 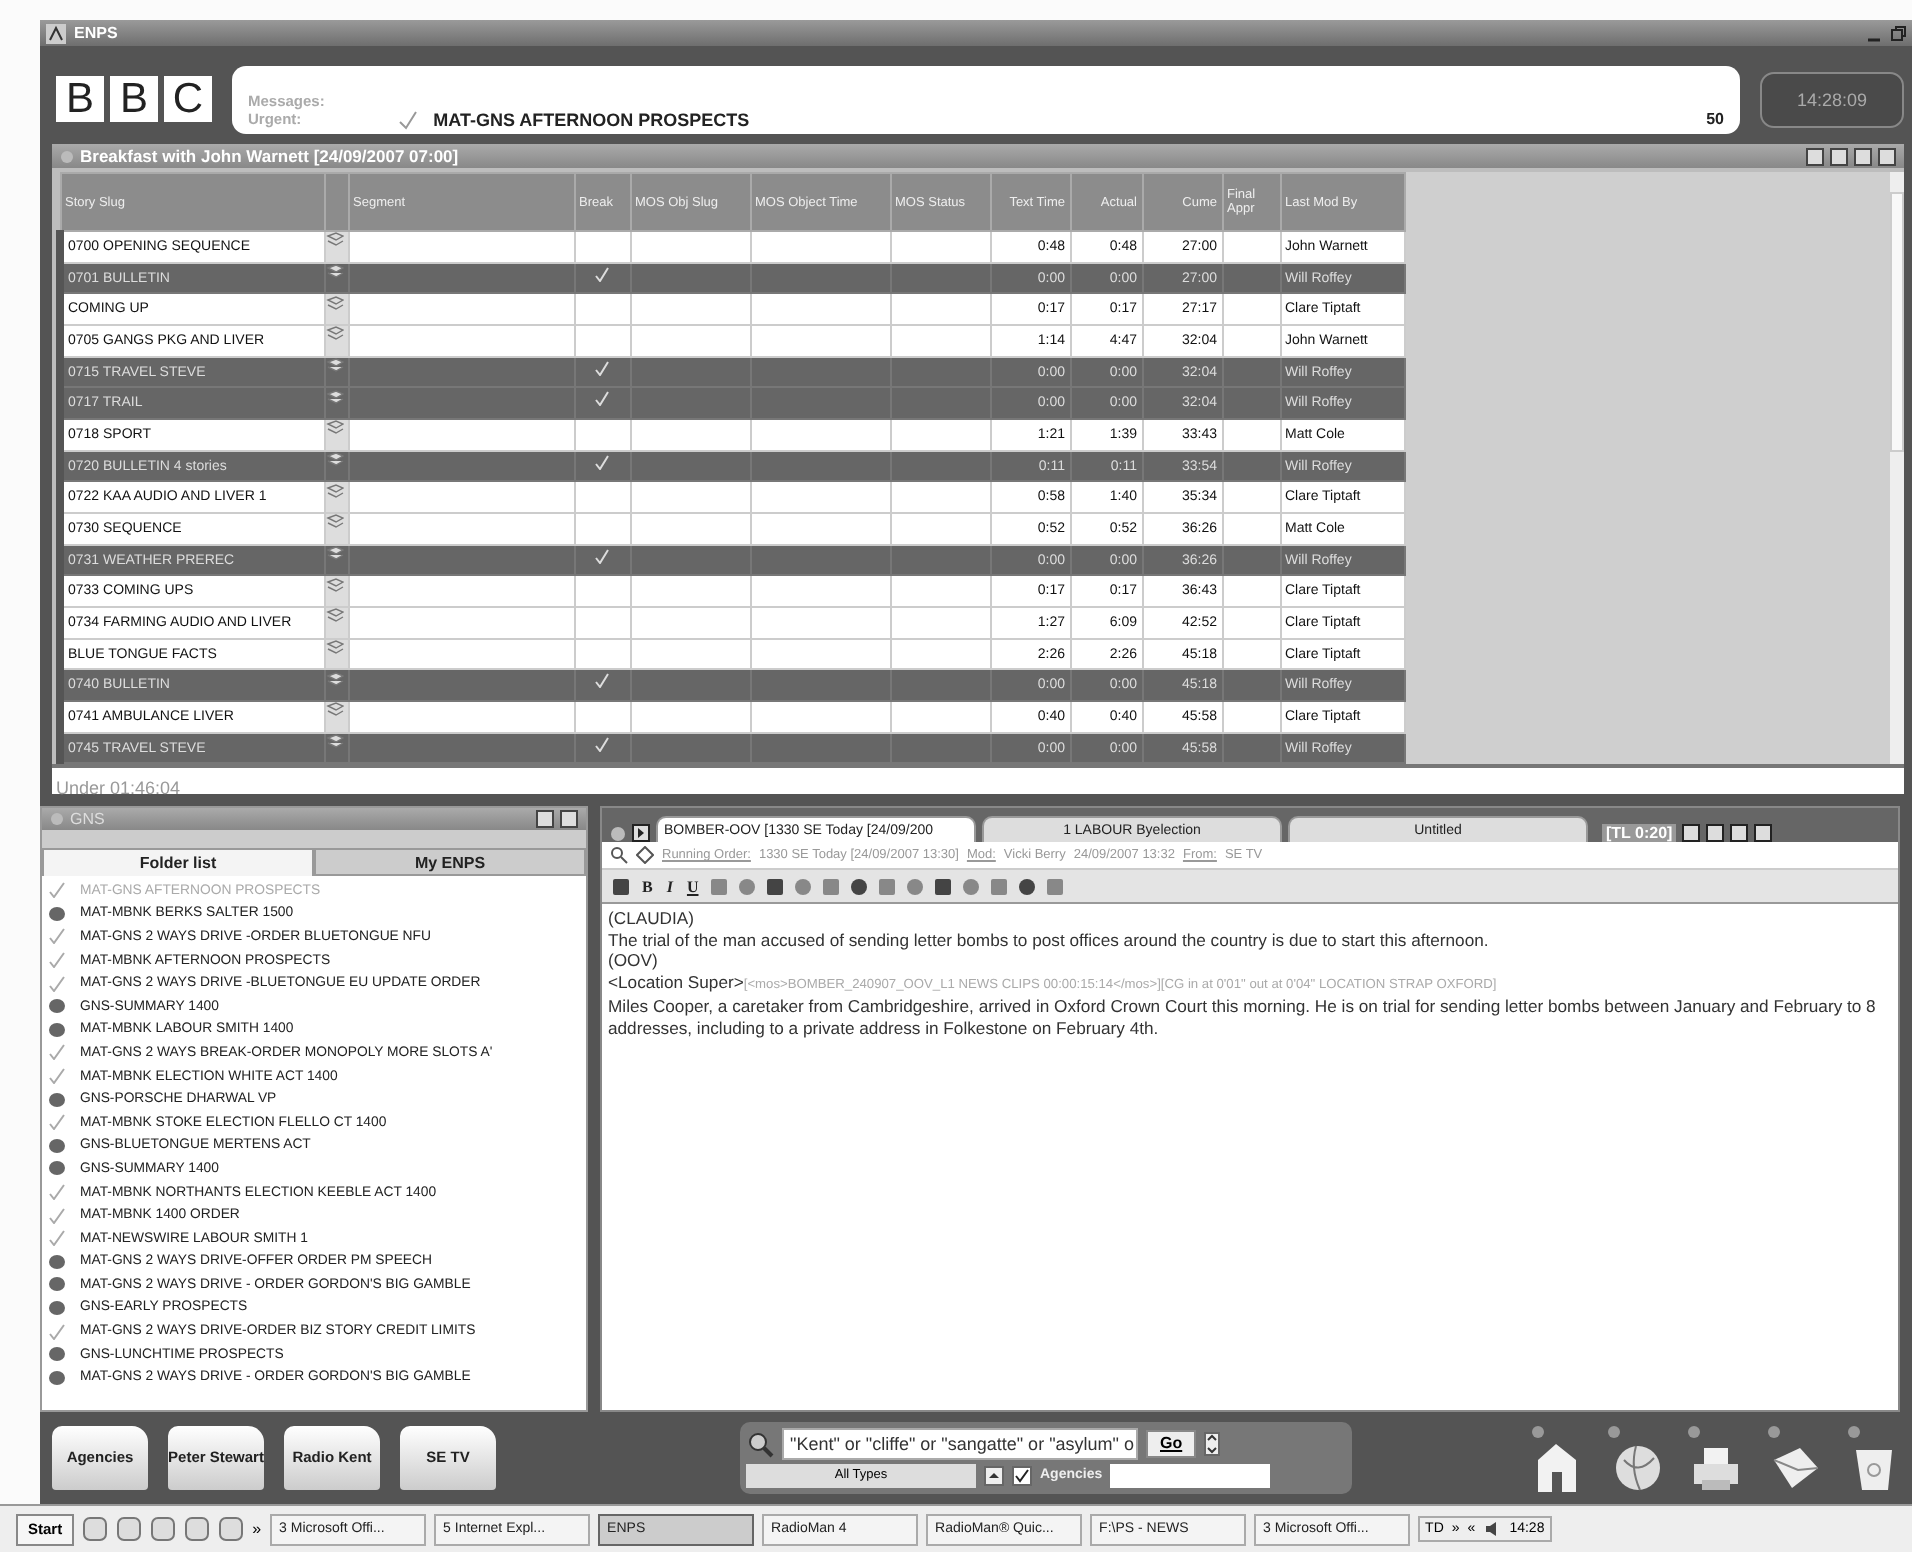 I want to click on presenter-cue: (OOV), so click(x=634, y=961).